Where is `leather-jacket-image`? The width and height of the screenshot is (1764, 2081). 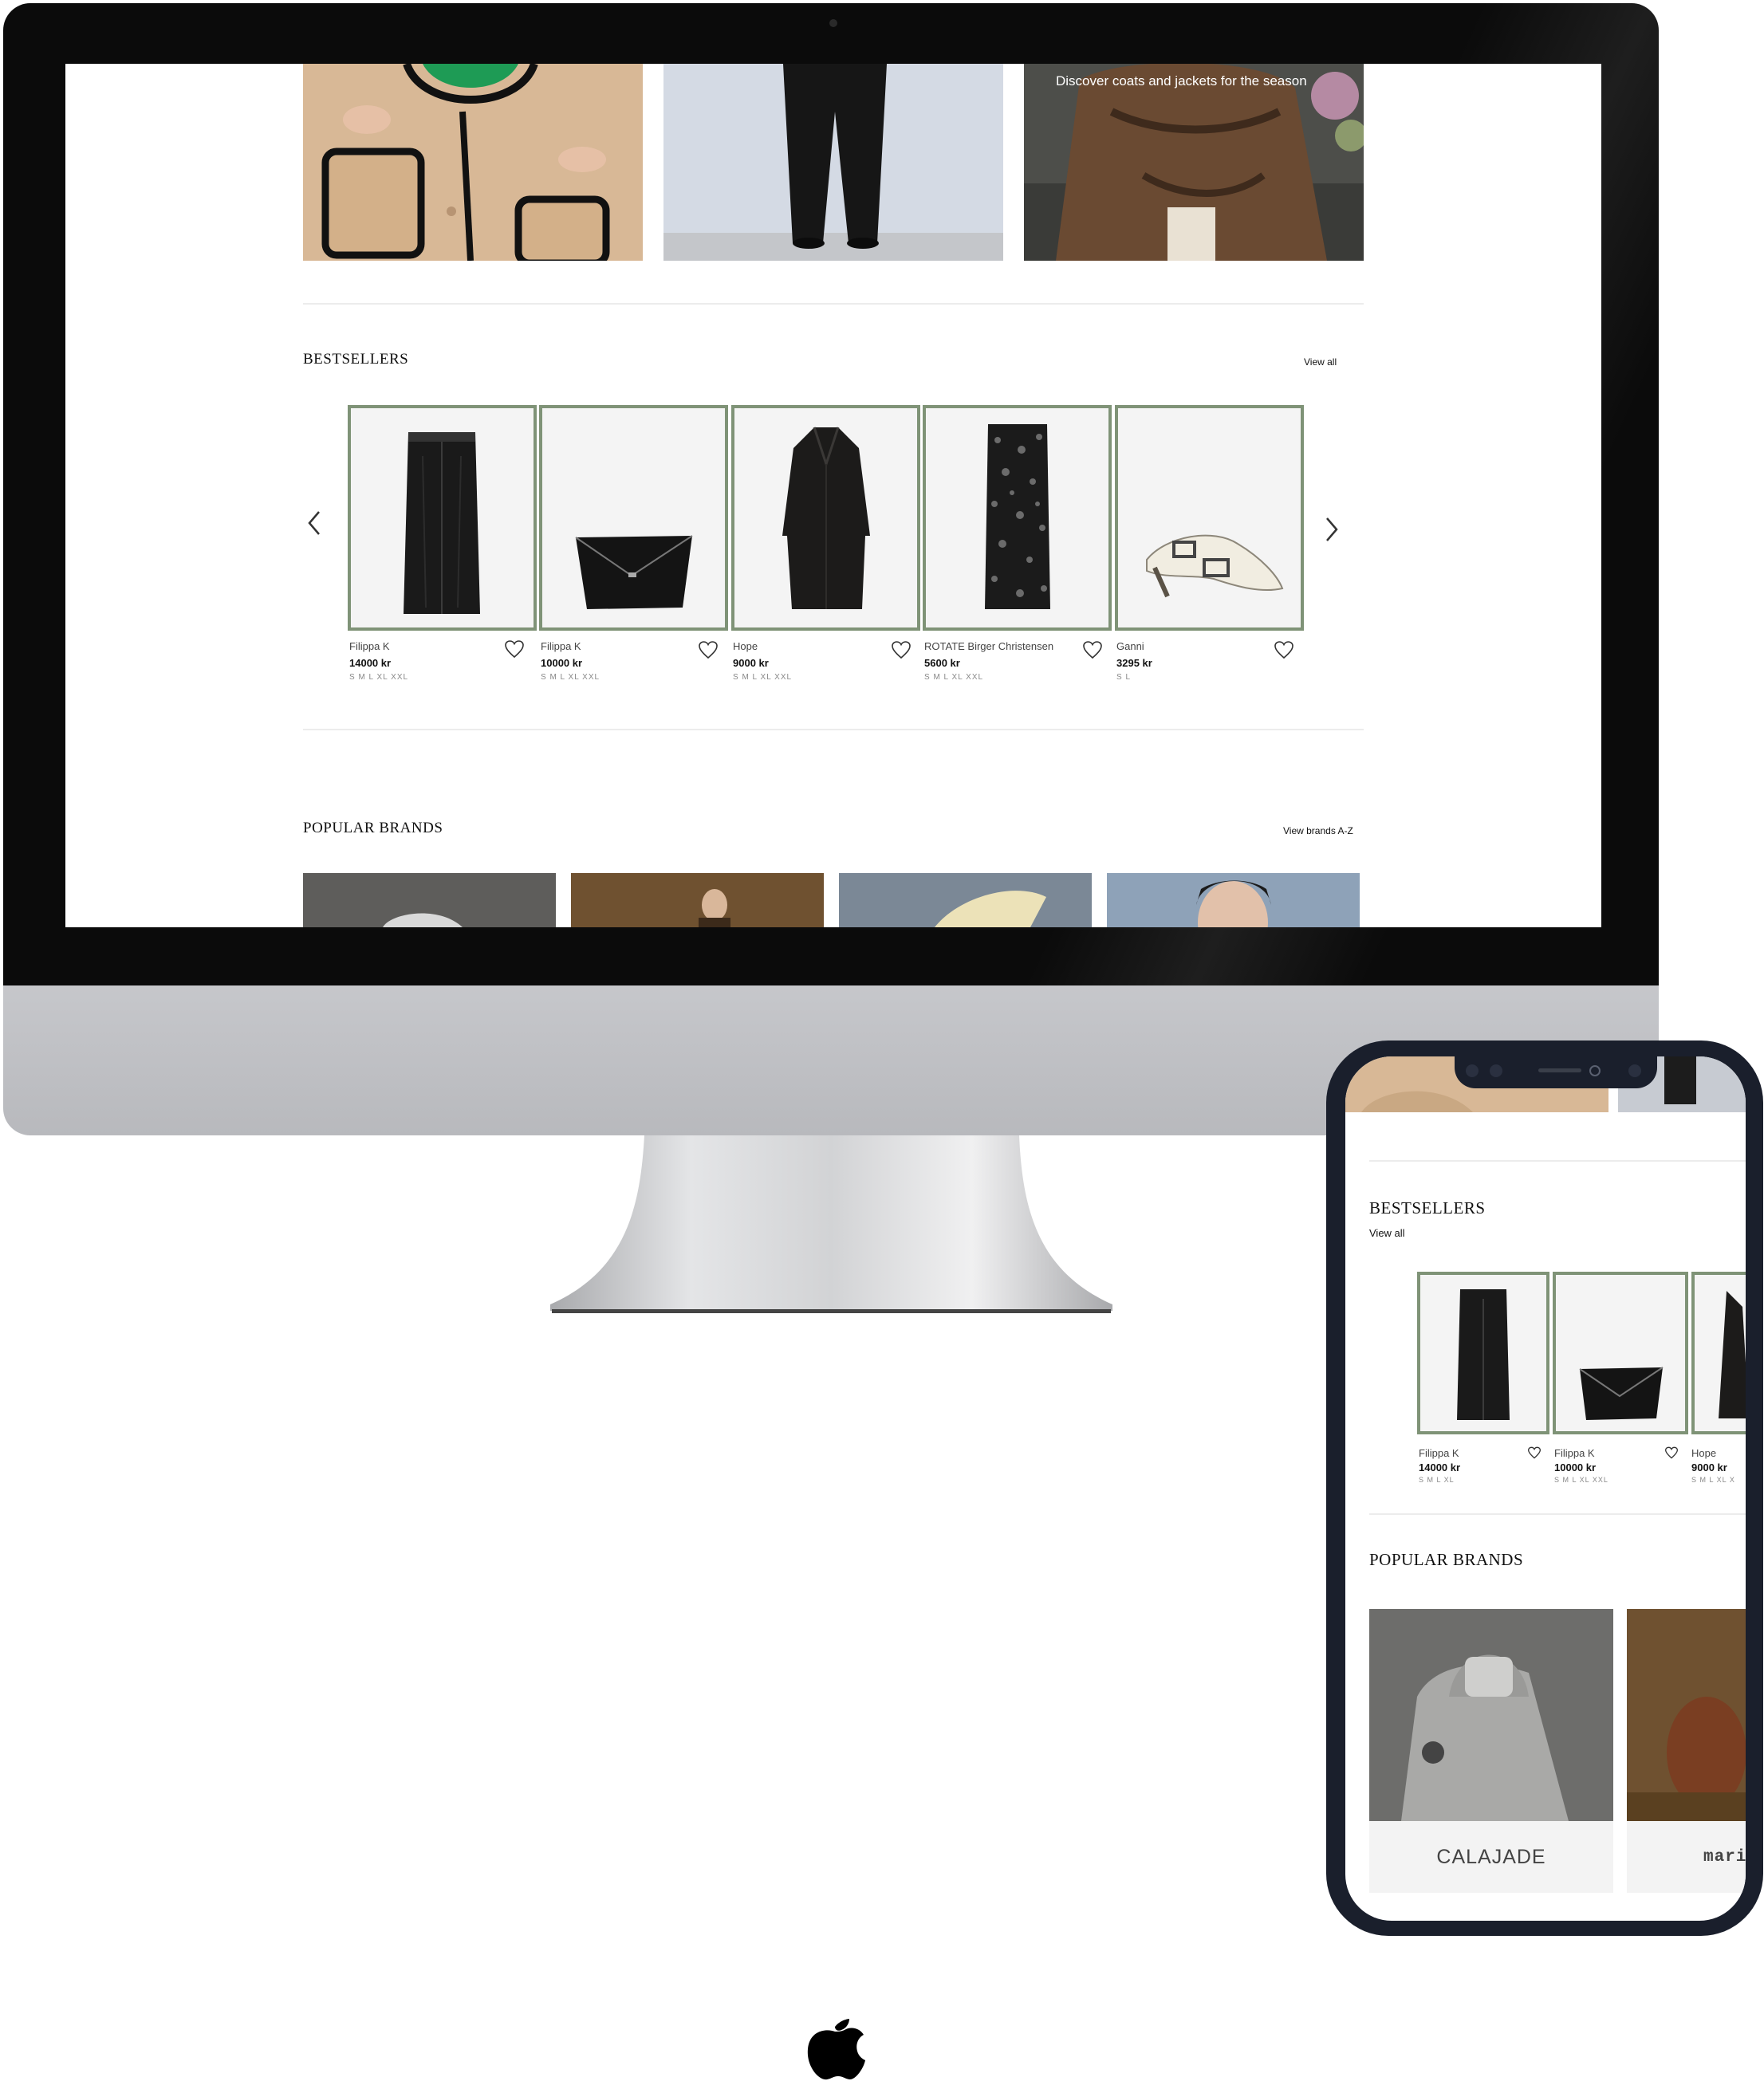
leather-jacket-image is located at coordinates (1194, 162).